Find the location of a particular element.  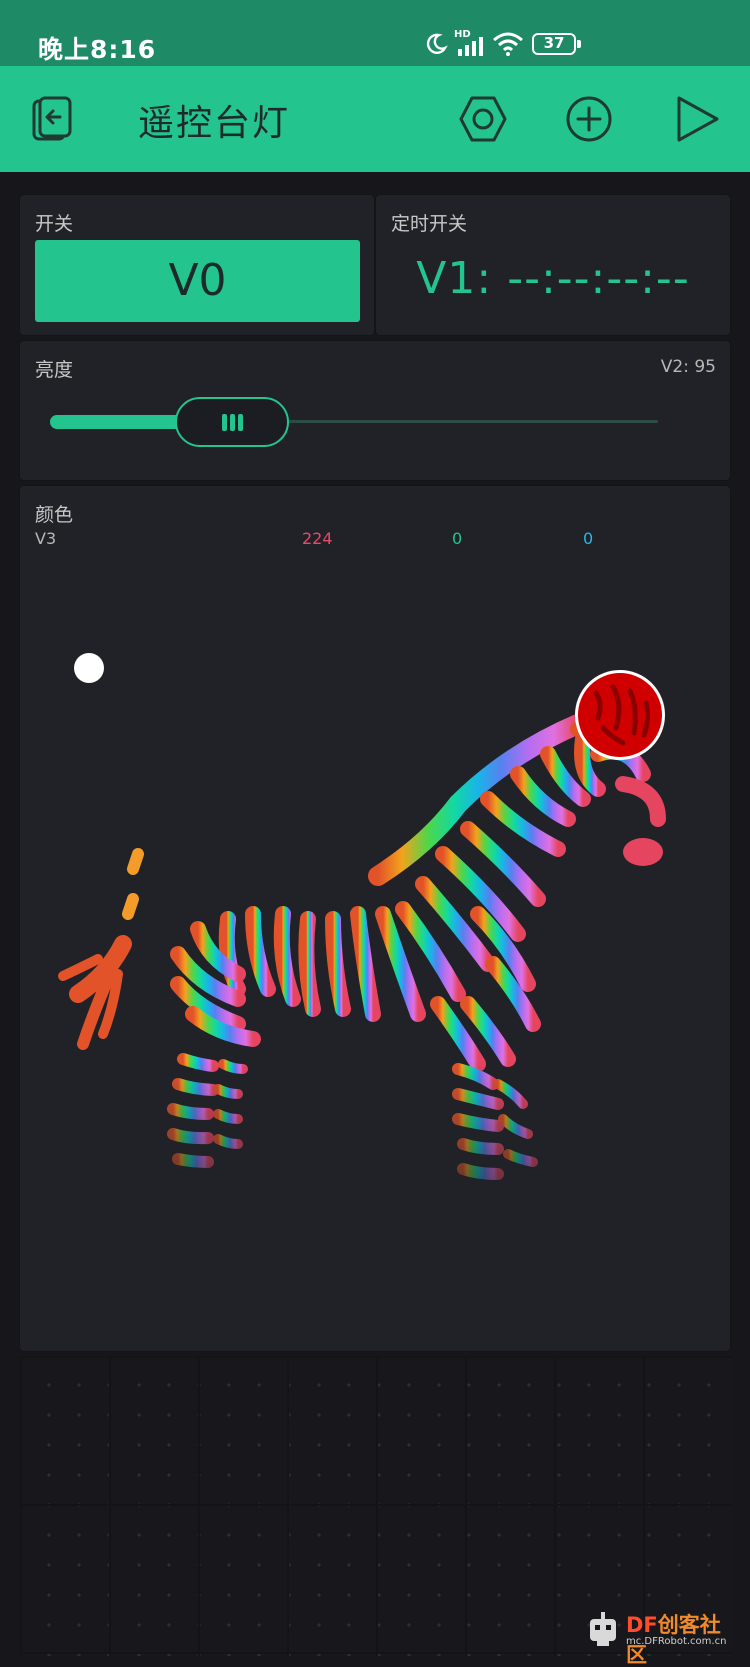

wifi-icon is located at coordinates (508, 44).